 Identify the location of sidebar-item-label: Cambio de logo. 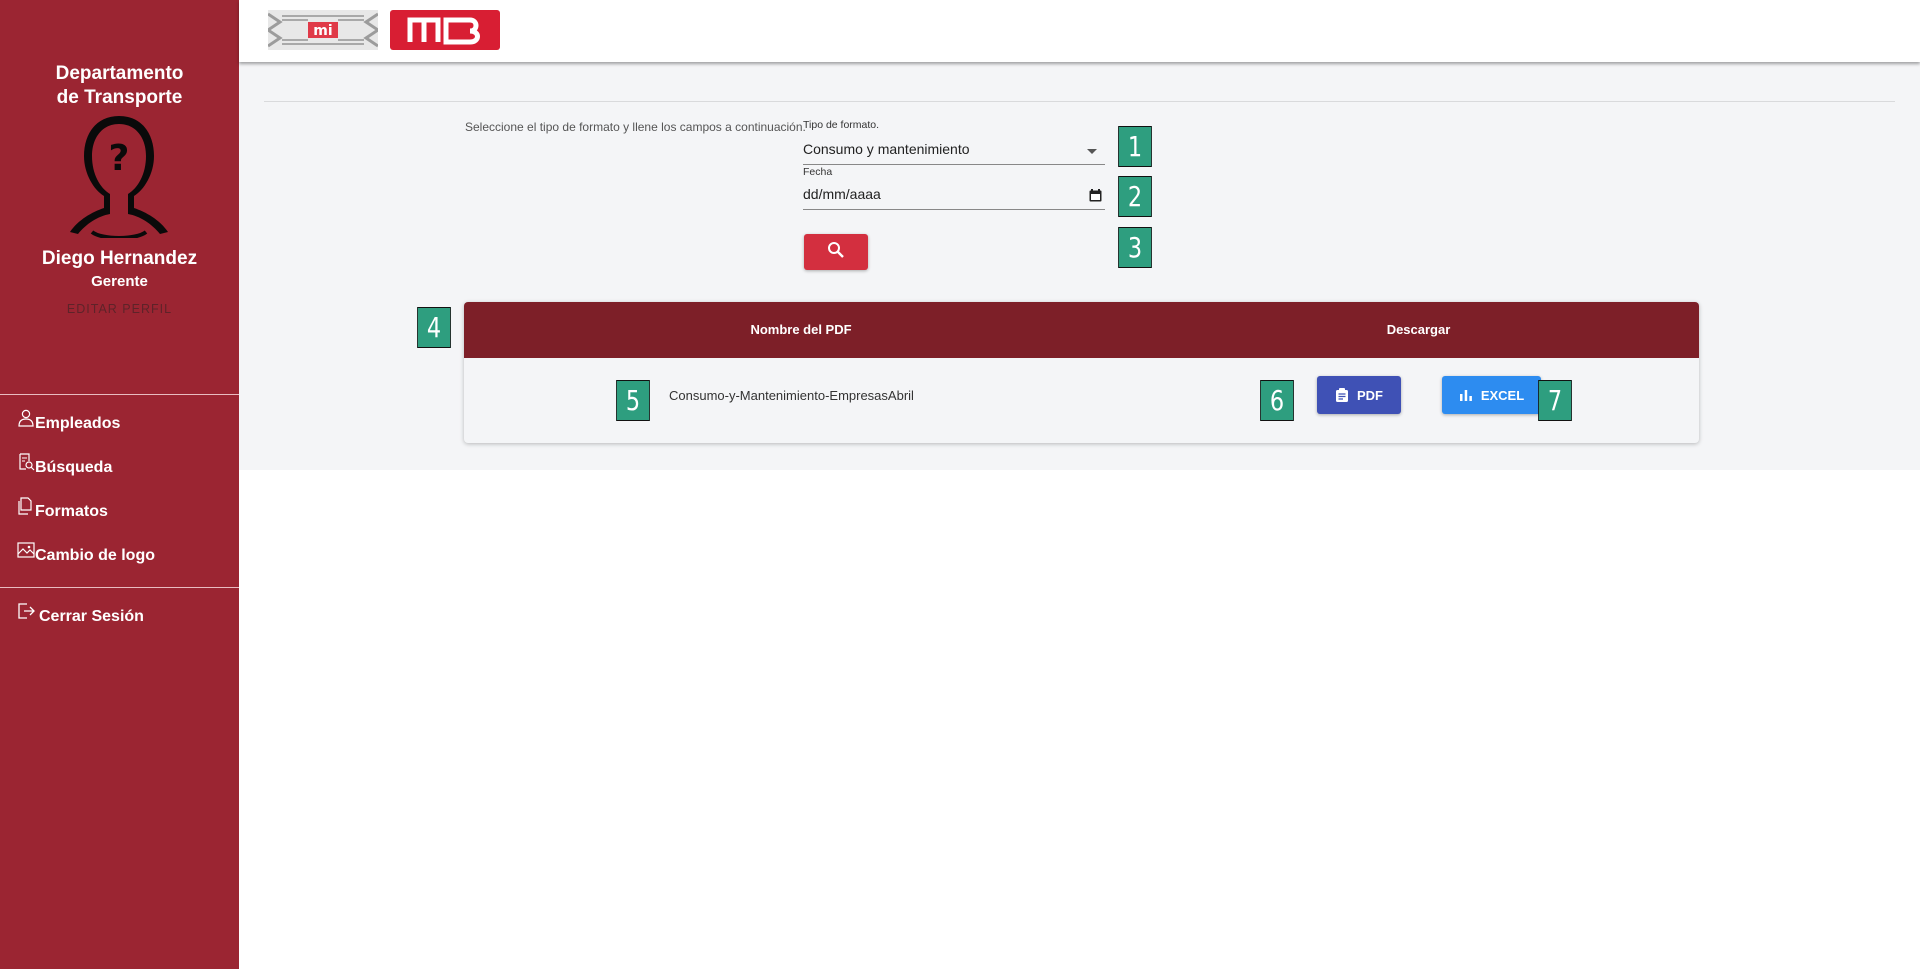
(95, 555).